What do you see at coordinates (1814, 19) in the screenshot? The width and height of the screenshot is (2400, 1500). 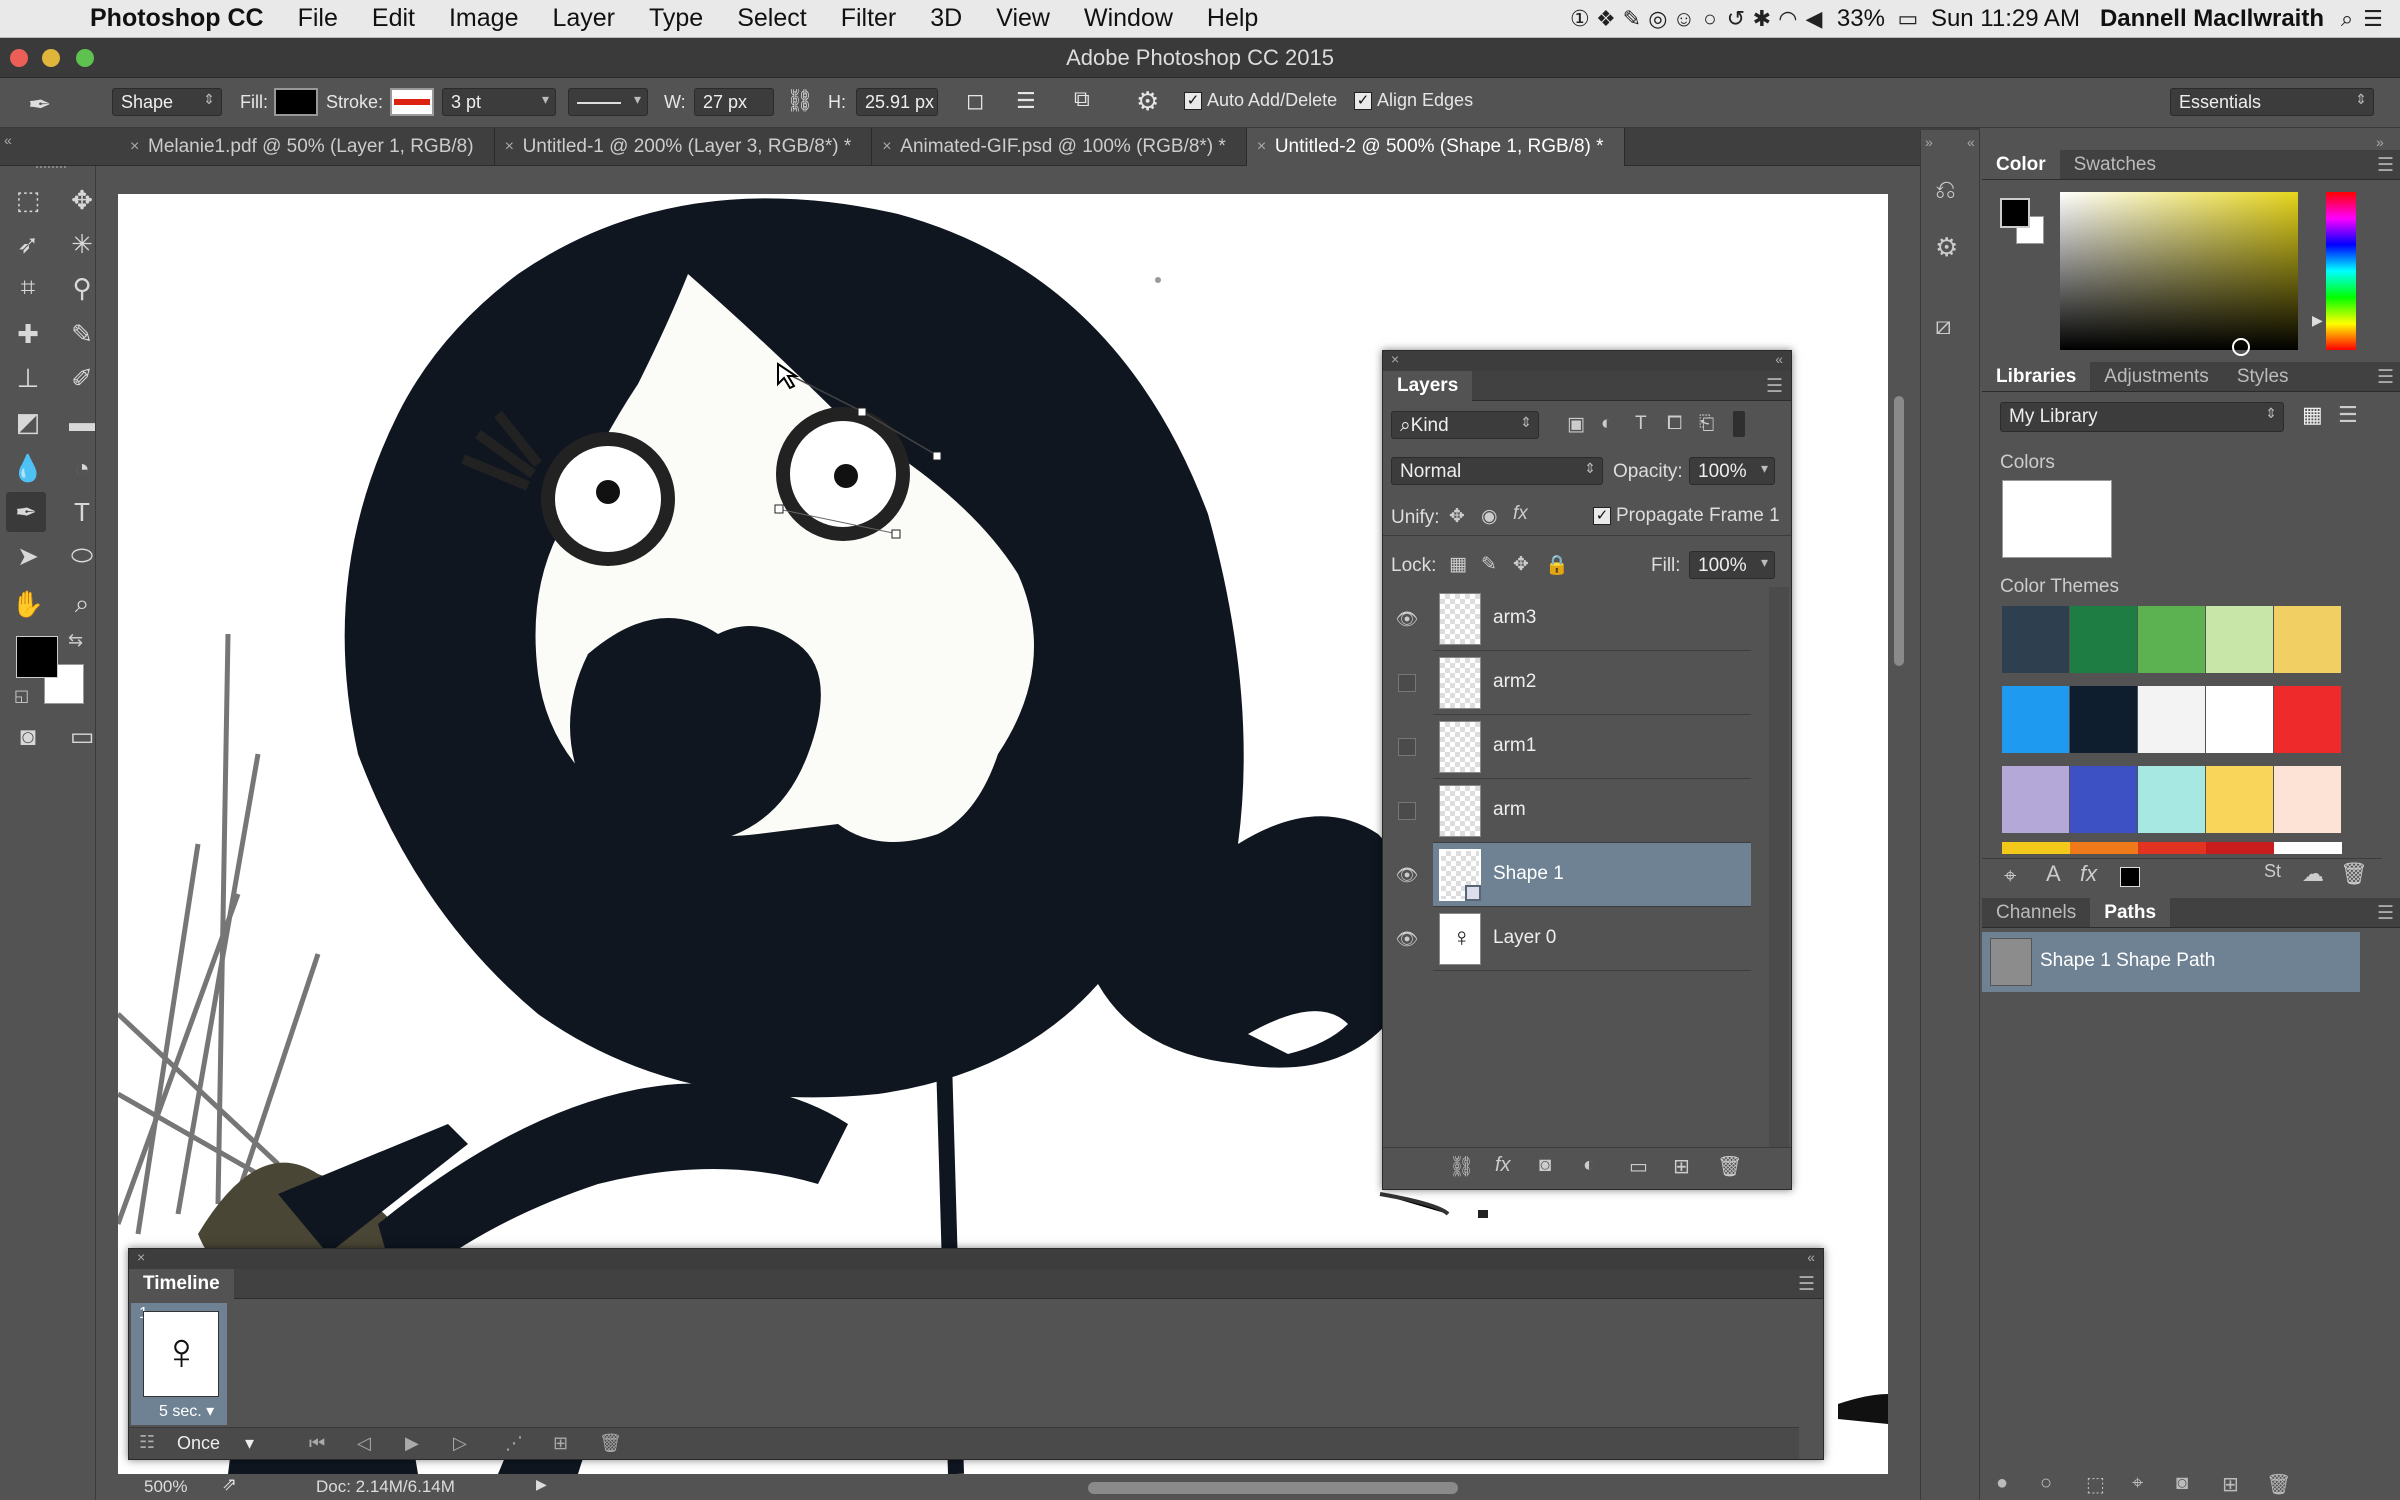 I see `volume-icon: ◀` at bounding box center [1814, 19].